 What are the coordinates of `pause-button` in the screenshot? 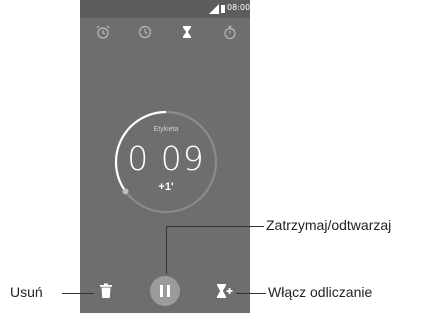 It's located at (165, 291).